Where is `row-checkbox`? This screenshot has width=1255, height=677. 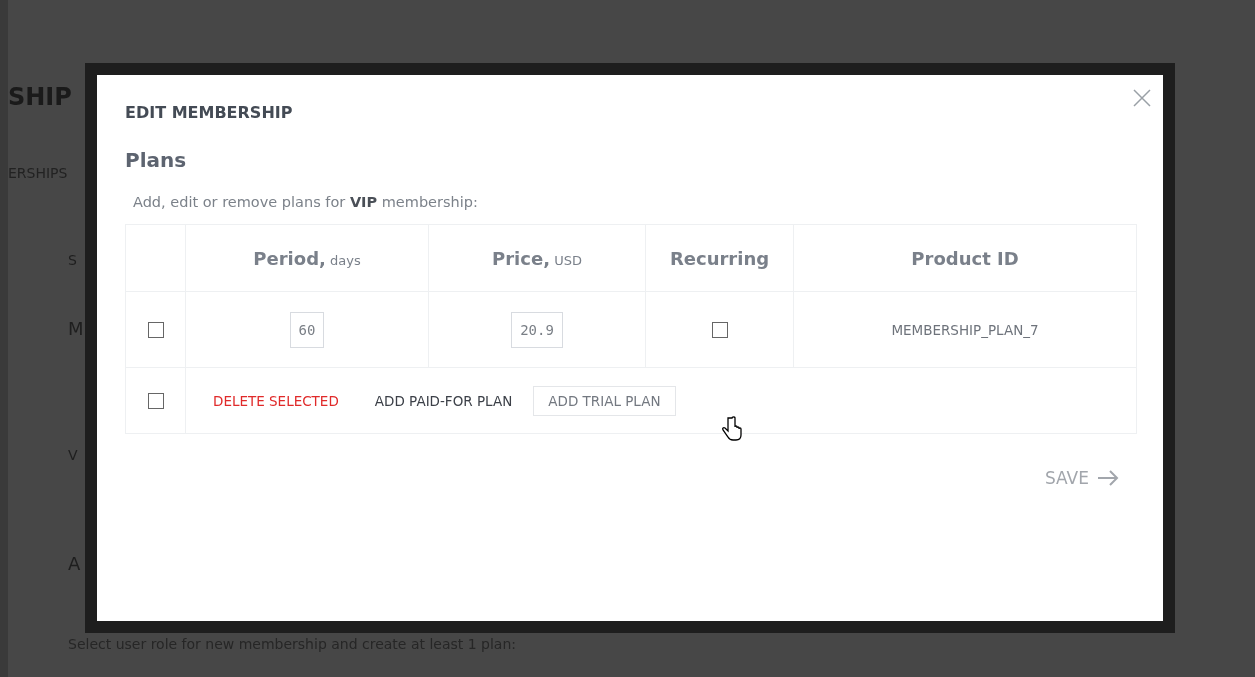
row-checkbox is located at coordinates (155, 329).